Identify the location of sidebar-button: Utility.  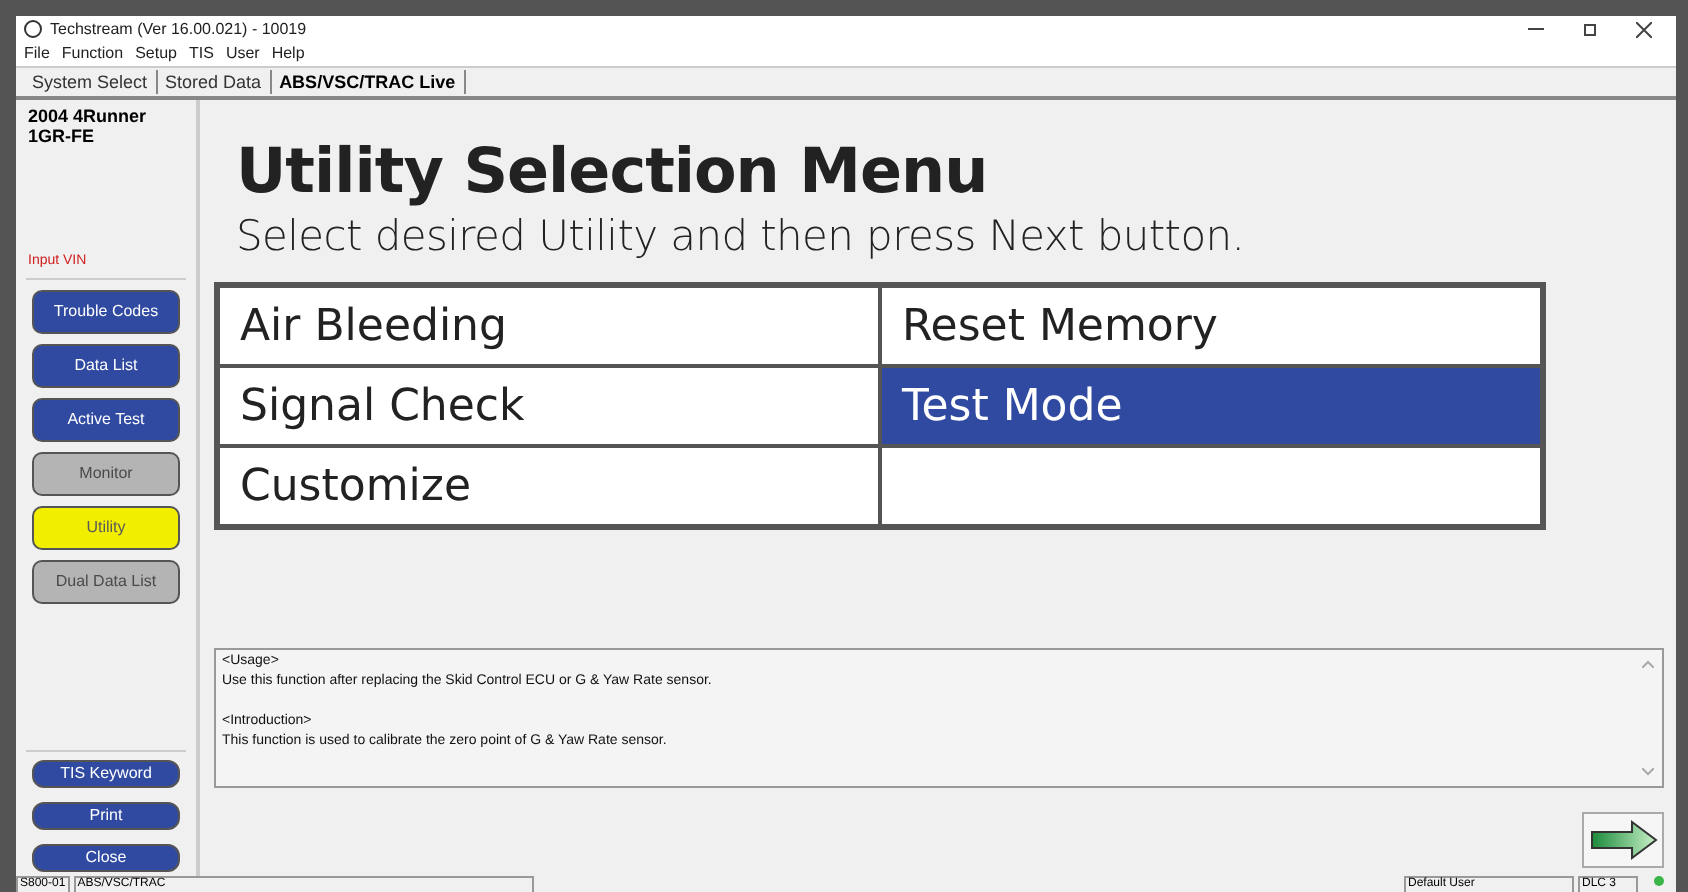
(106, 527).